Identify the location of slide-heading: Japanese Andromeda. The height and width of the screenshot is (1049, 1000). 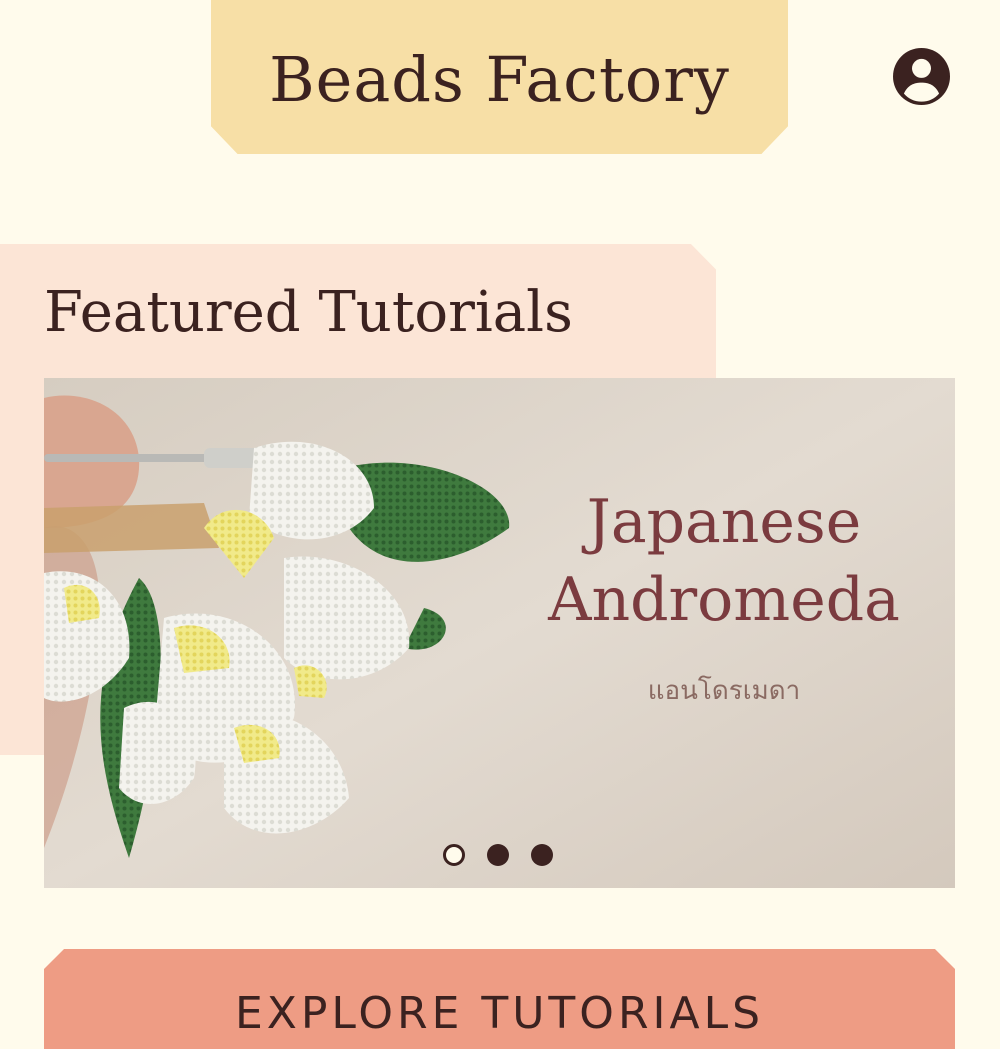
(724, 561).